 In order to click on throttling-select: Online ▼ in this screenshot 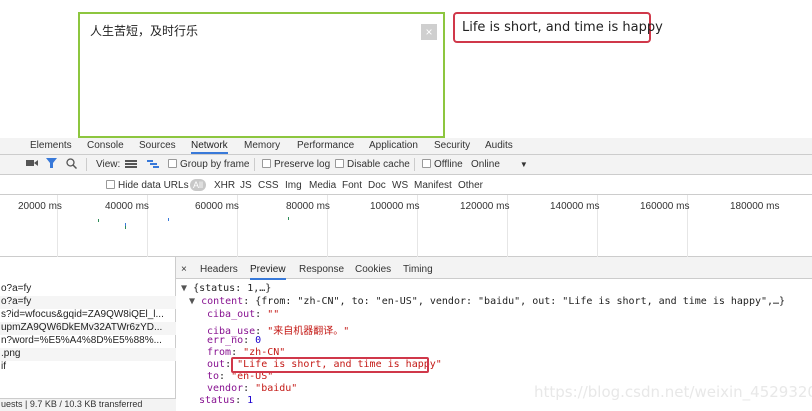, I will do `click(499, 164)`.